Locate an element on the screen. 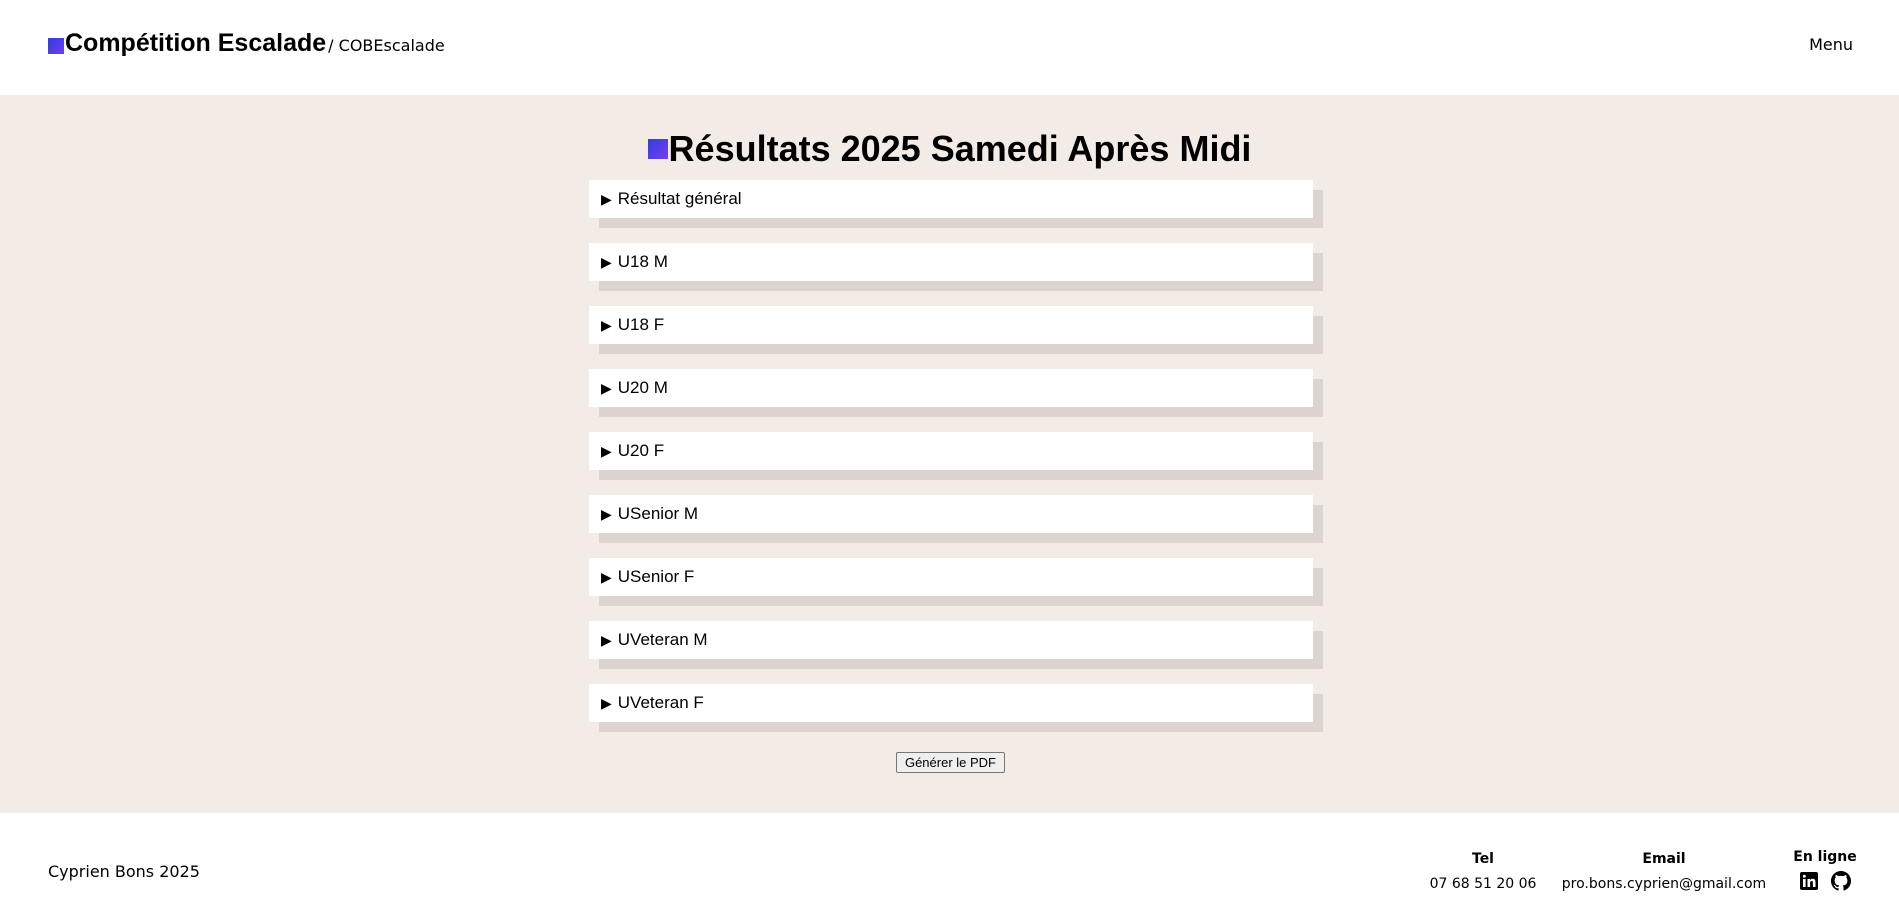  section-label: UVeteran M is located at coordinates (662, 639).